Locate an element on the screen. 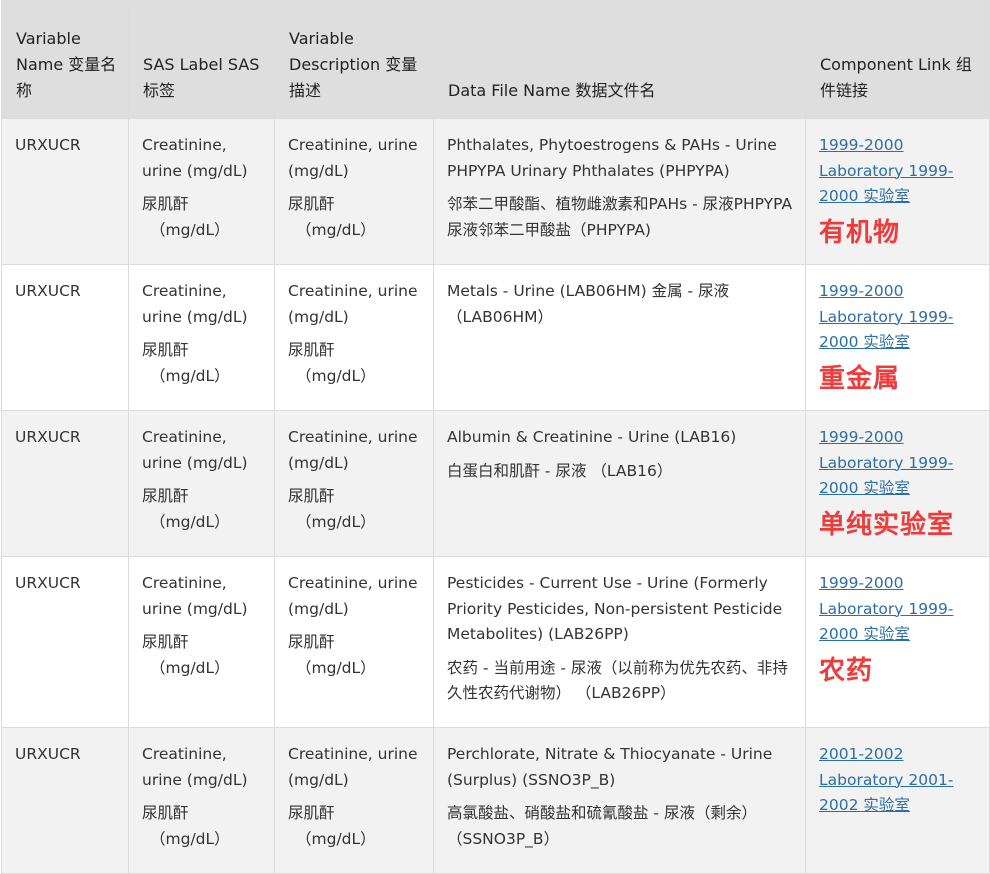  category-tag: 农药 is located at coordinates (846, 670).